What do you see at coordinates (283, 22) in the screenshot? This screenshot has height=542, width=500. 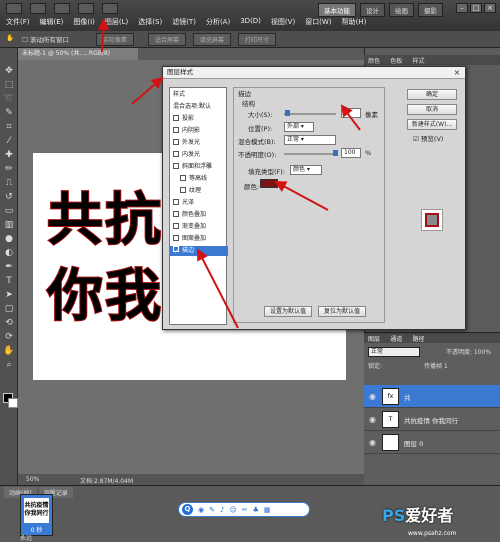 I see `menu-view: 视图(V)` at bounding box center [283, 22].